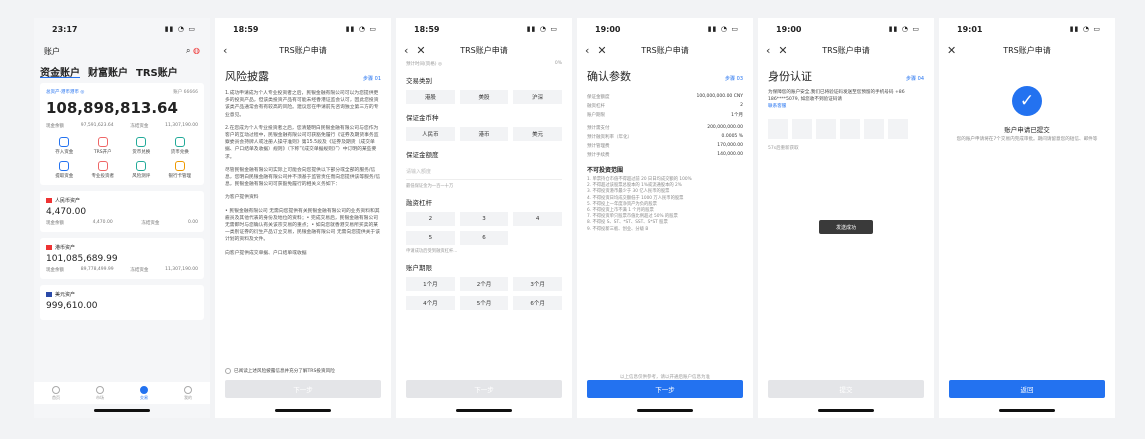  What do you see at coordinates (65, 29) in the screenshot?
I see `status-time: 23:17` at bounding box center [65, 29].